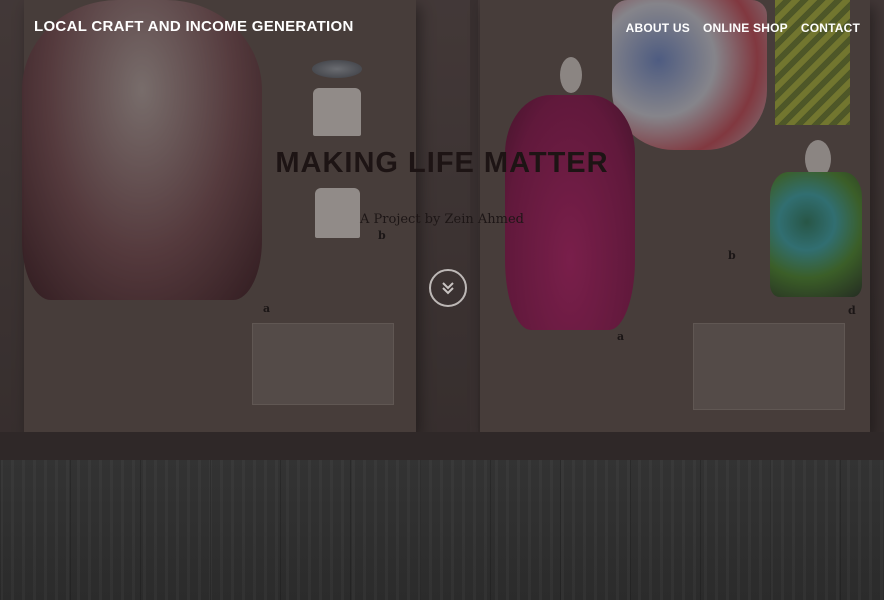 The height and width of the screenshot is (600, 884). I want to click on double-chevron-down-icon, so click(448, 288).